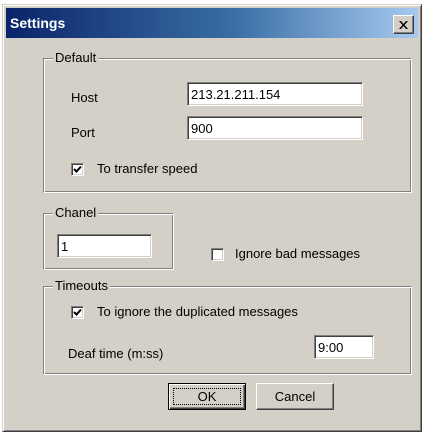 Image resolution: width=439 pixels, height=432 pixels. I want to click on ignore-bad-messages-checkbox, so click(217, 254).